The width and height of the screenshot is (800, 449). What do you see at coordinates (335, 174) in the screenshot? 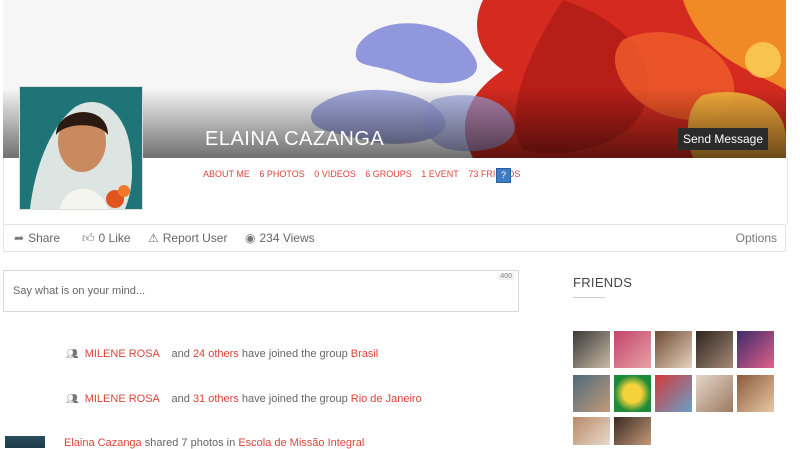
I see `tab-videos: 0 VIDEOS` at bounding box center [335, 174].